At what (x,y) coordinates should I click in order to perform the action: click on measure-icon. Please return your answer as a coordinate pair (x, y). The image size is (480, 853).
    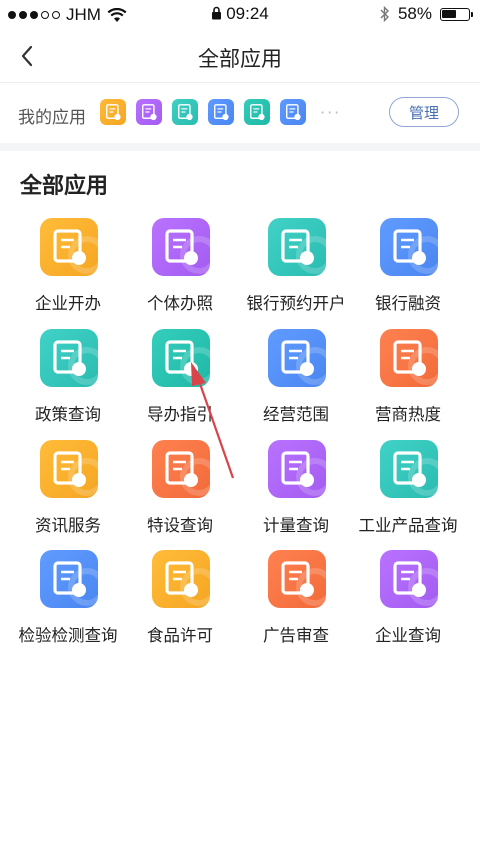
    Looking at the image, I should click on (297, 469).